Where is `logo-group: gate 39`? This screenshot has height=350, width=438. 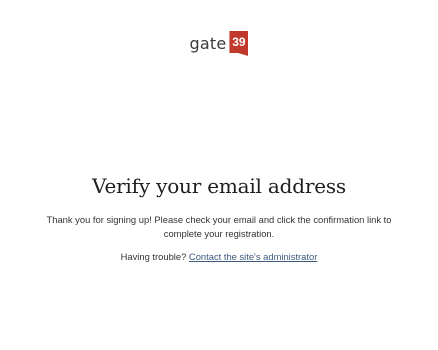
logo-group: gate 39 is located at coordinates (219, 43).